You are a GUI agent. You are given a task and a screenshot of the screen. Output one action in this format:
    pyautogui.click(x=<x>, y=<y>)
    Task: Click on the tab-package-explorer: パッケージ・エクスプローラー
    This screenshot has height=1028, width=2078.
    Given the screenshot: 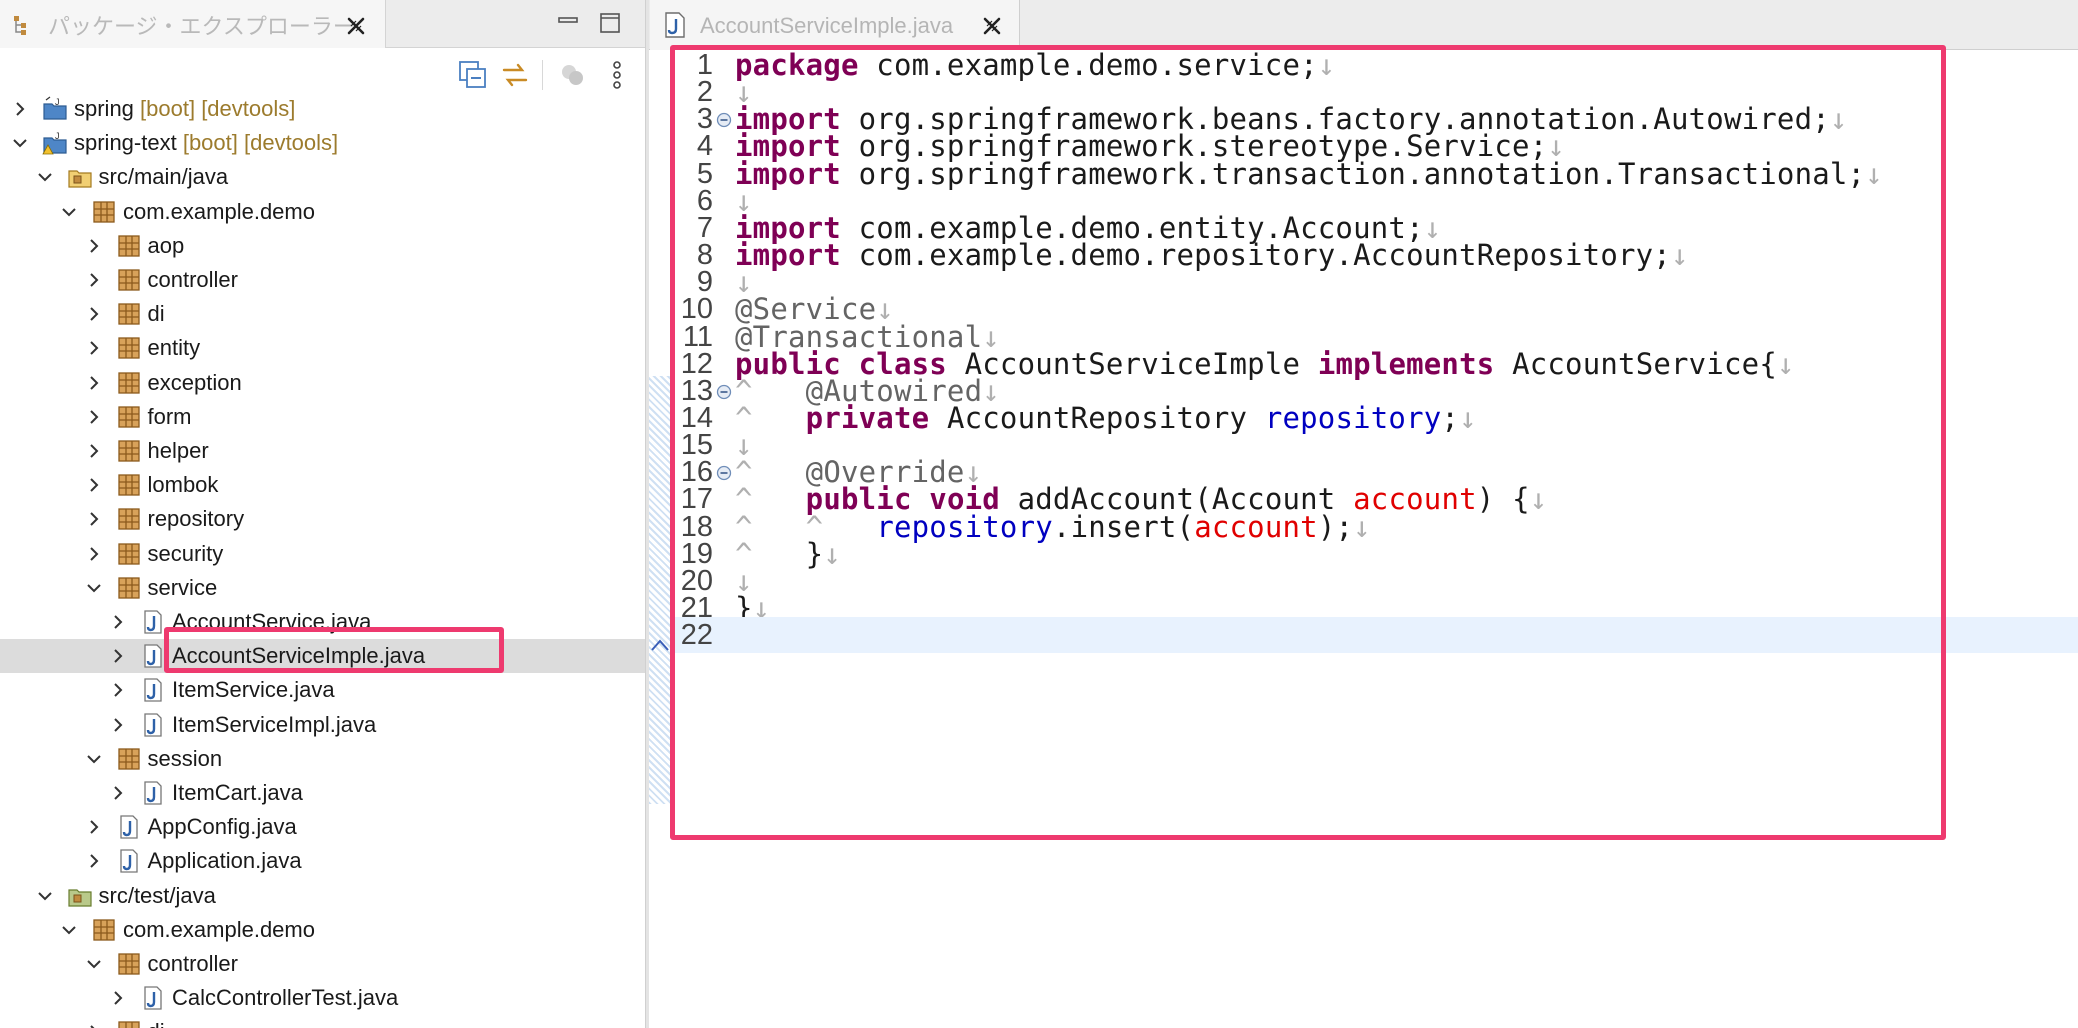 What is the action you would take?
    pyautogui.click(x=193, y=24)
    